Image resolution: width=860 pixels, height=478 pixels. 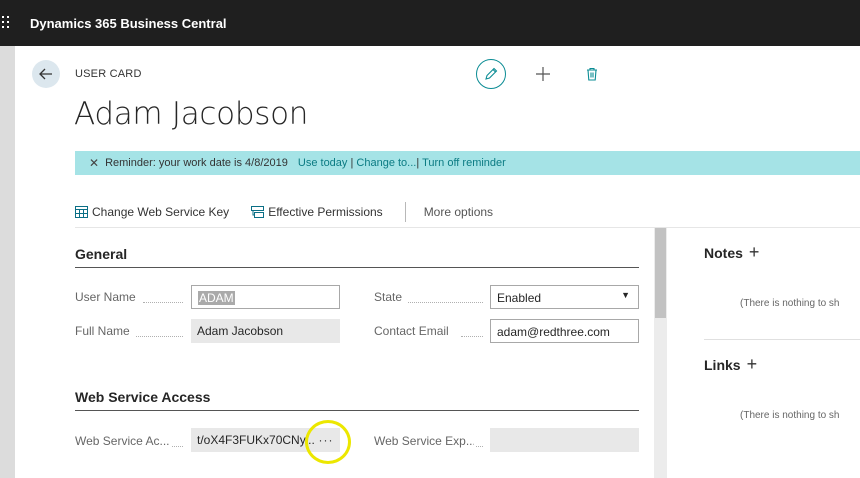 I want to click on contact-email-input: adam@redthree.com, so click(x=564, y=331).